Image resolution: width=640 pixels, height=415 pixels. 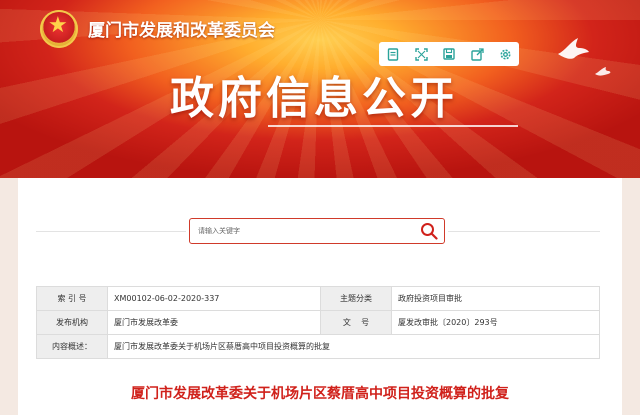 I want to click on summary-value: 厦门市发展改革委关于机场片区蔡厝高中项目投资概算的批复, so click(x=353, y=346).